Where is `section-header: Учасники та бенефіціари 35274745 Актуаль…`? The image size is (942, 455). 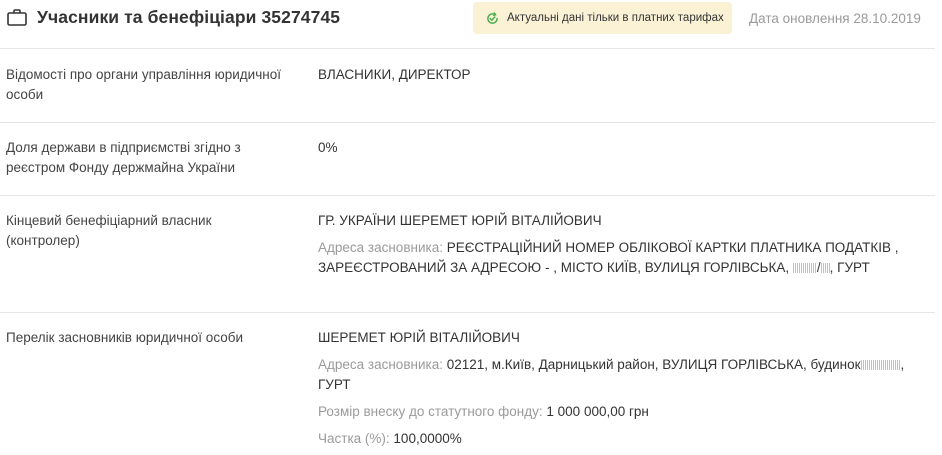 section-header: Учасники та бенефіціари 35274745 Актуаль… is located at coordinates (471, 20).